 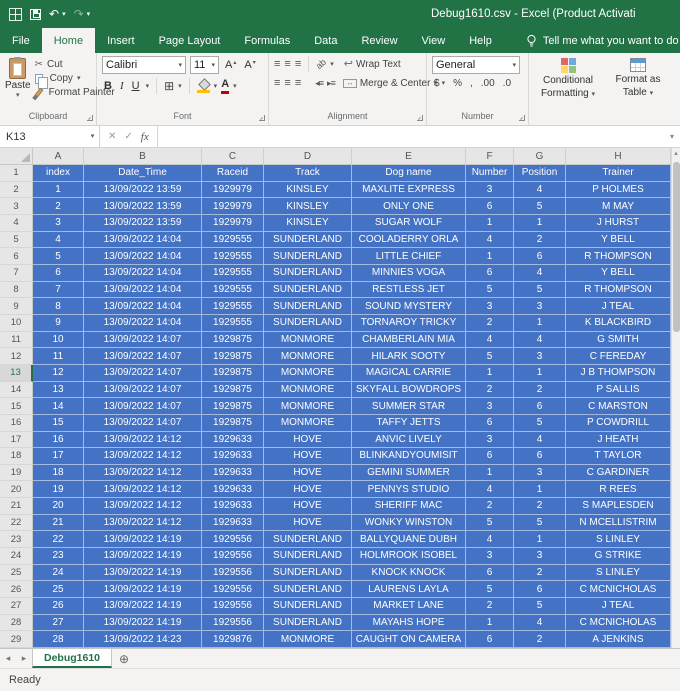 I want to click on cell-H26: C MCNICHOLAS, so click(x=618, y=590).